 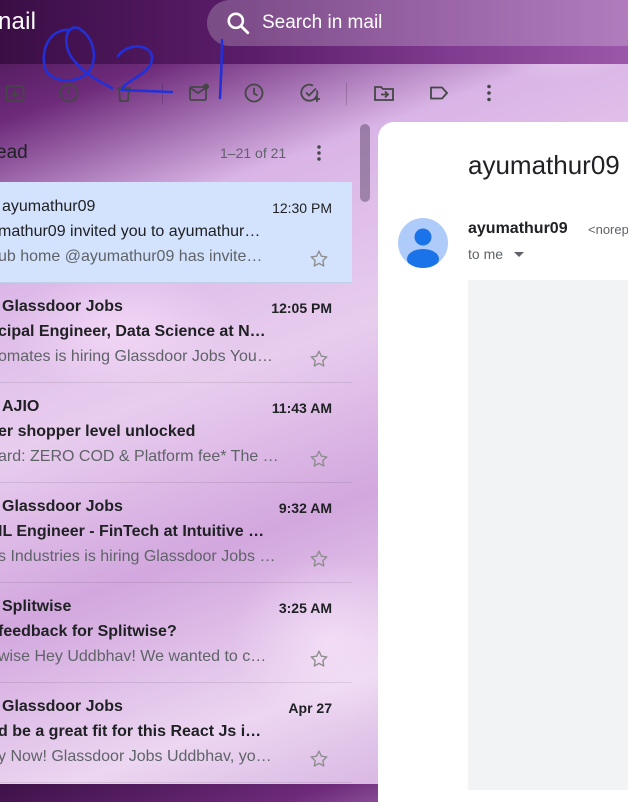 I want to click on email-time: 12:30 PM, so click(x=302, y=208).